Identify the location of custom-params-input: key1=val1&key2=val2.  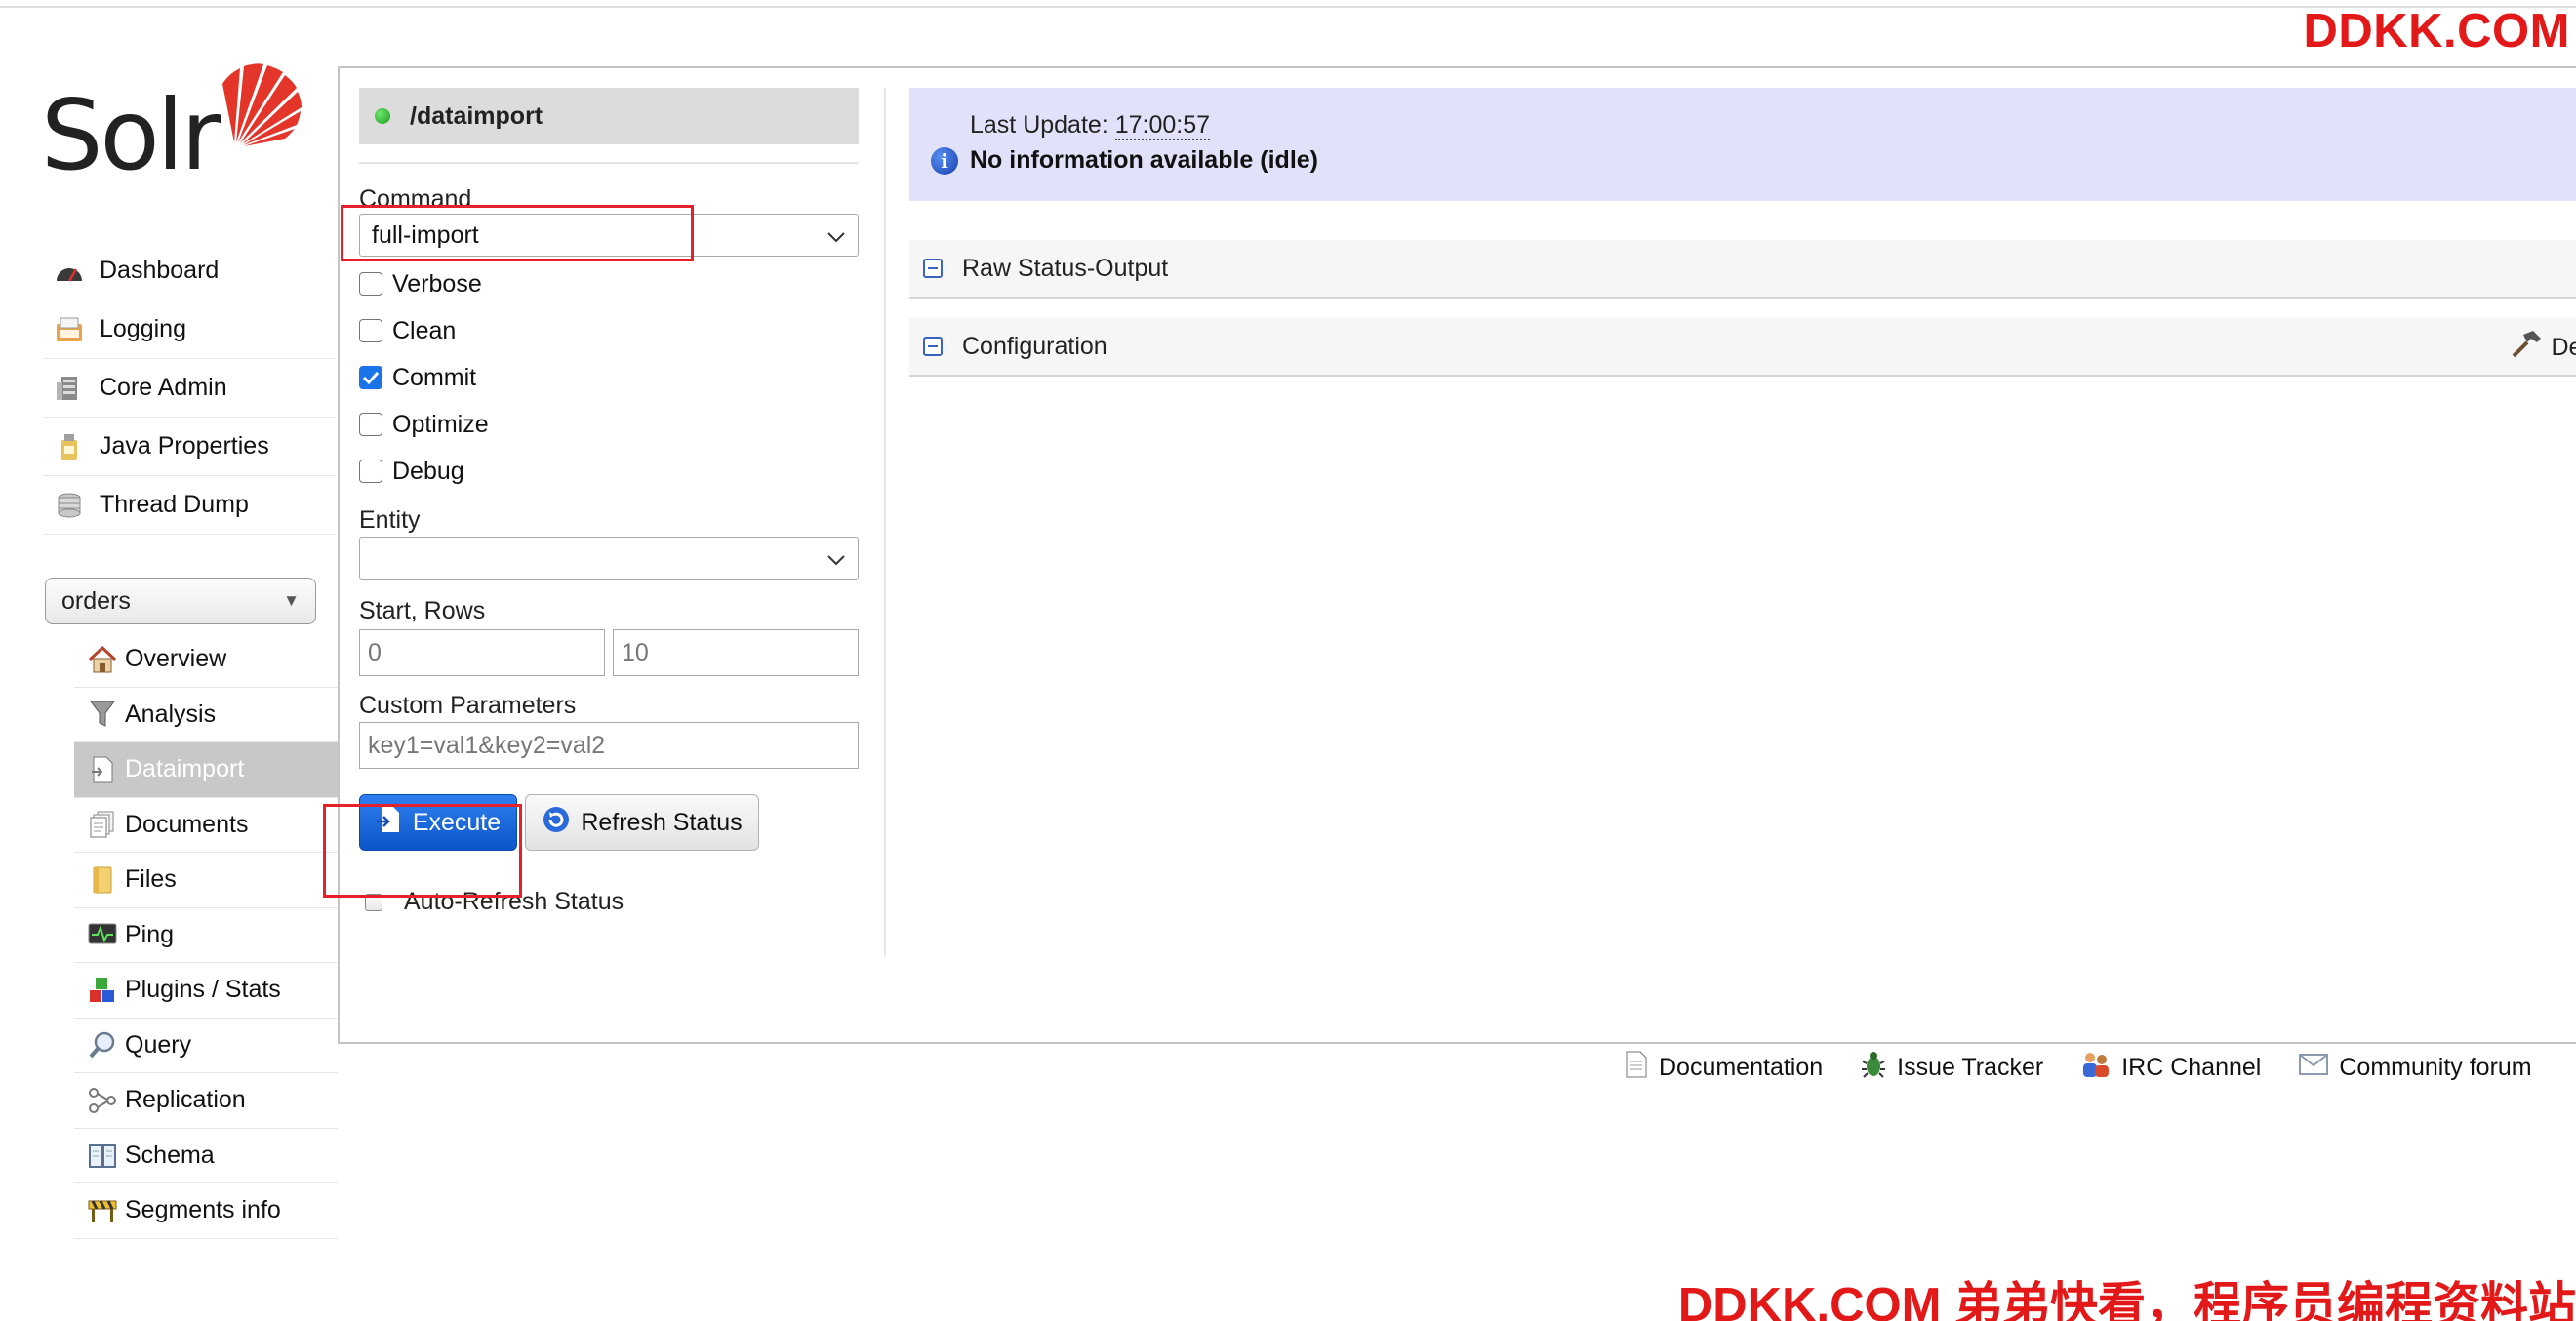
(609, 746).